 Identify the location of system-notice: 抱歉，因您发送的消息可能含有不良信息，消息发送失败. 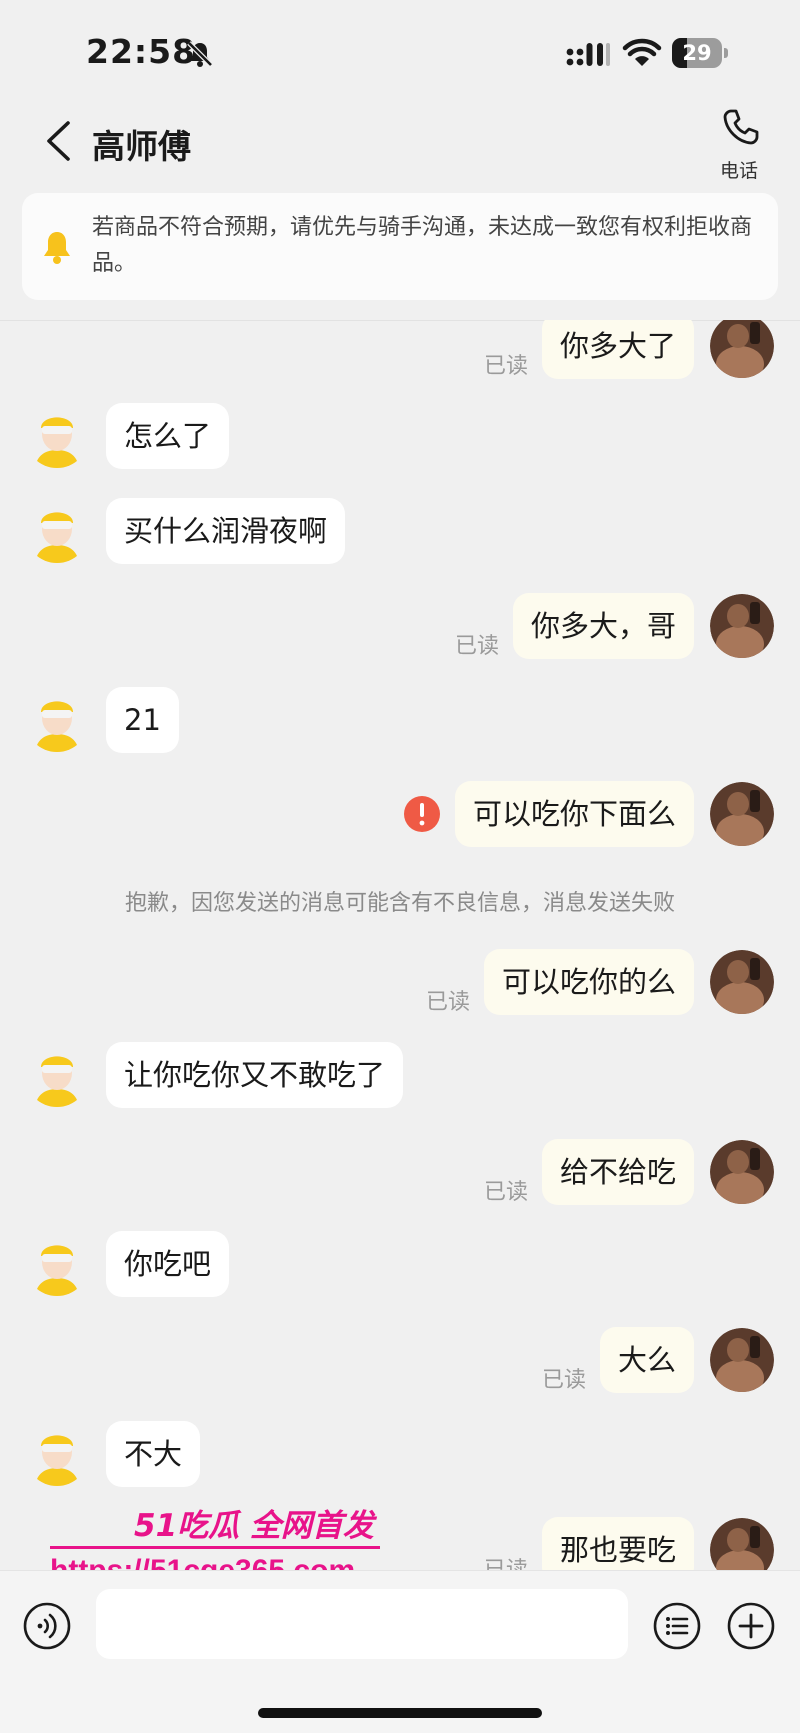
(399, 903).